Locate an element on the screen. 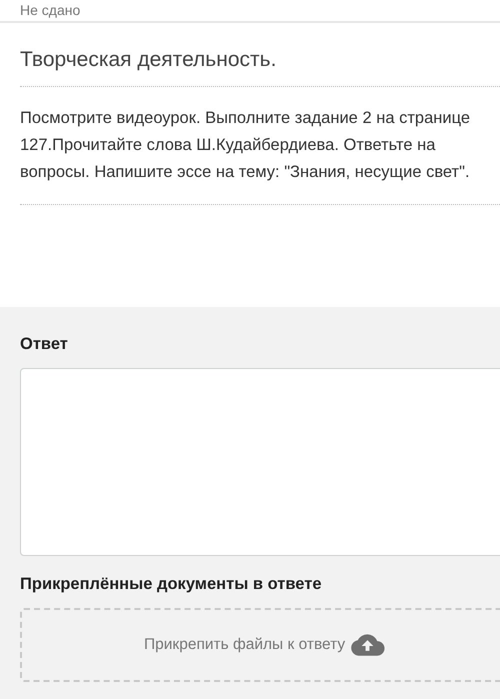 This screenshot has width=500, height=699. attachments-label: Прикреплённые документы в ответе is located at coordinates (171, 584).